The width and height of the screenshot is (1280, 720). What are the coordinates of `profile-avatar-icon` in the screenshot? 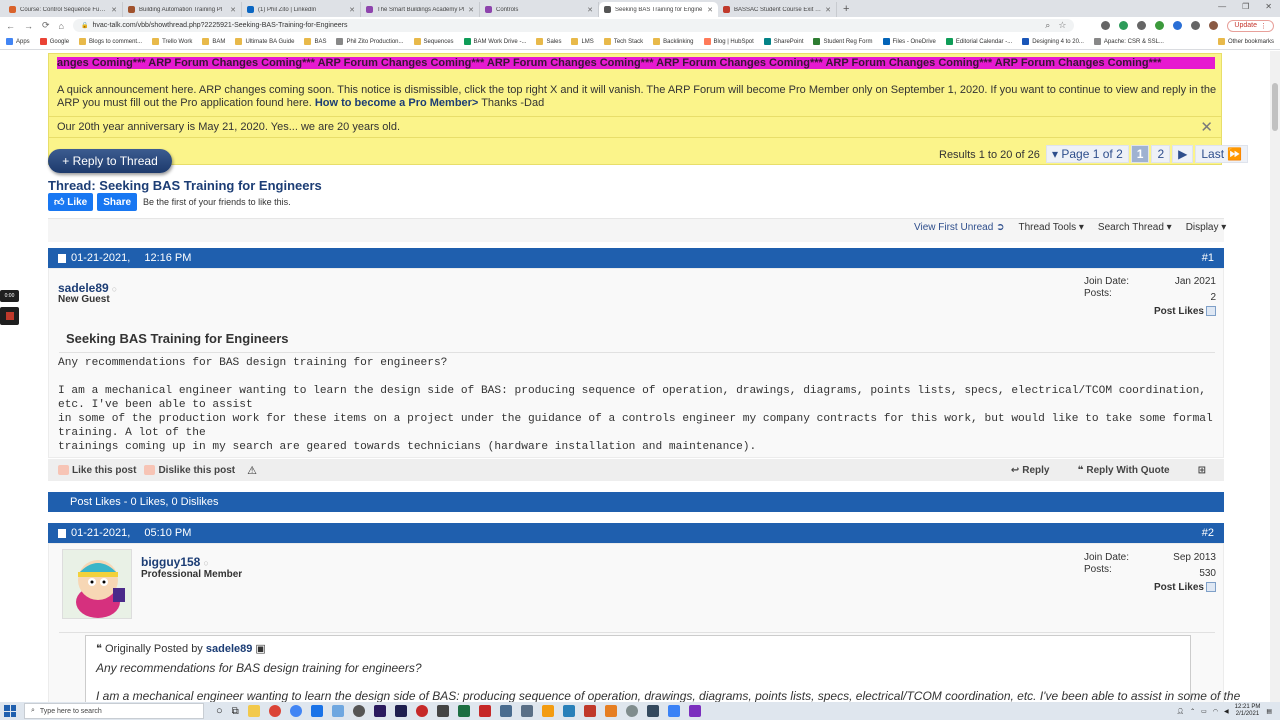 It's located at (1214, 25).